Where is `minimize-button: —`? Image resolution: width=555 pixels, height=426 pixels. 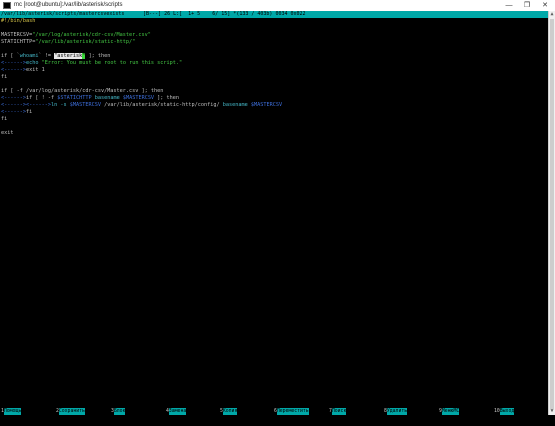 minimize-button: — is located at coordinates (509, 5).